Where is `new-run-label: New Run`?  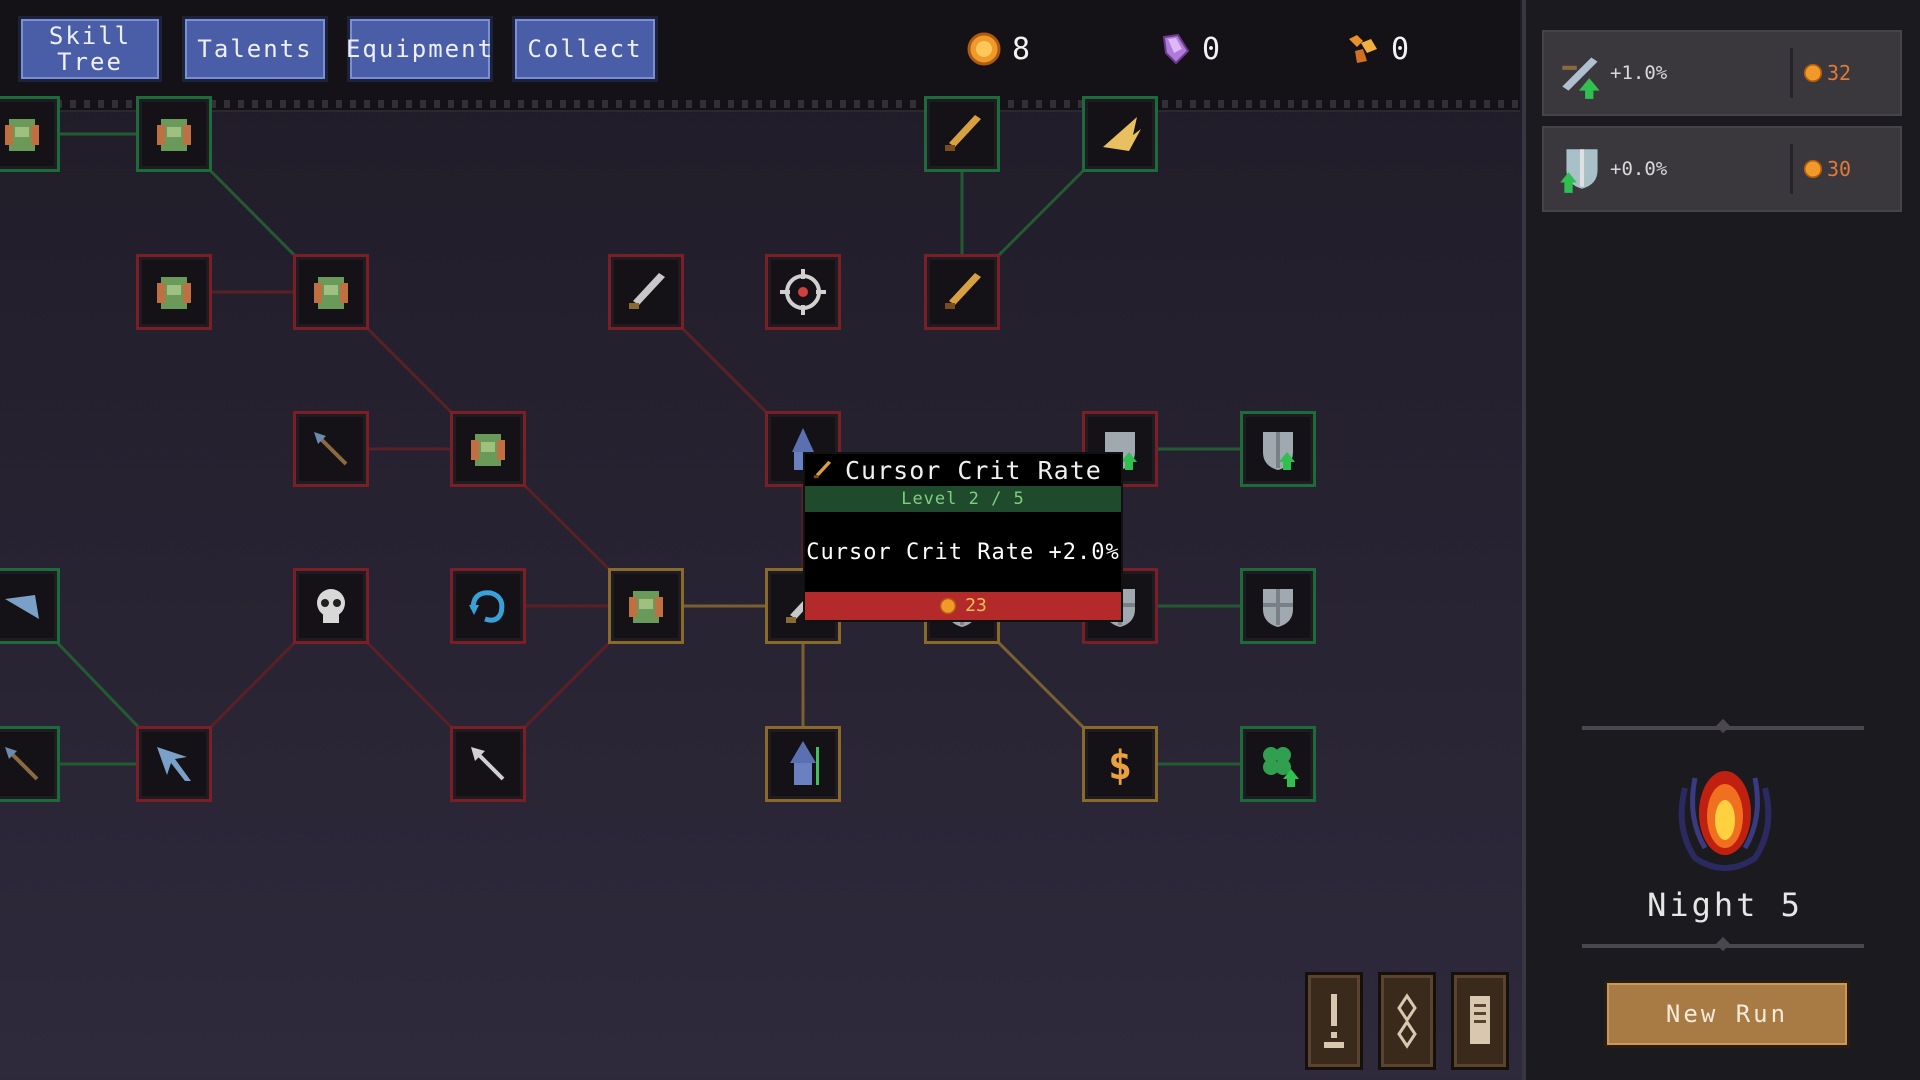 new-run-label: New Run is located at coordinates (1727, 1014).